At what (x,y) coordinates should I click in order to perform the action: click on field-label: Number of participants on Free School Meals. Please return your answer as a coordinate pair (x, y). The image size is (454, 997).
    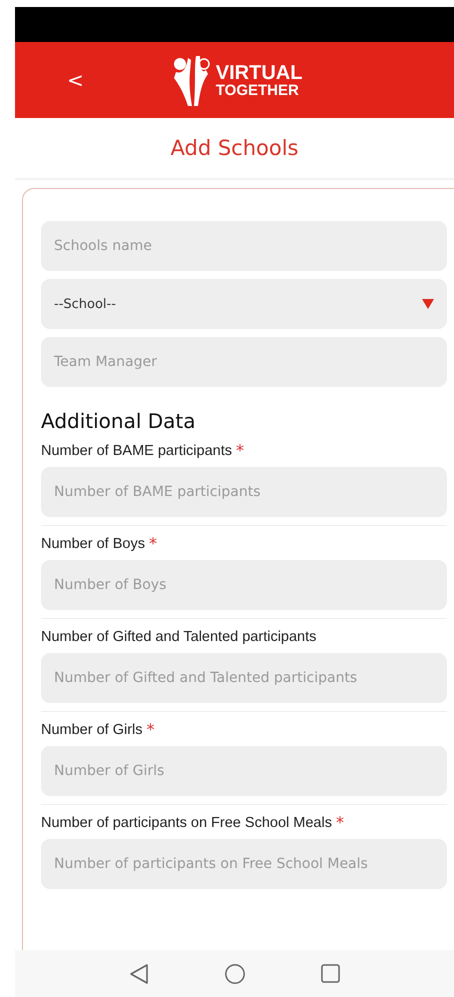
    Looking at the image, I should click on (186, 823).